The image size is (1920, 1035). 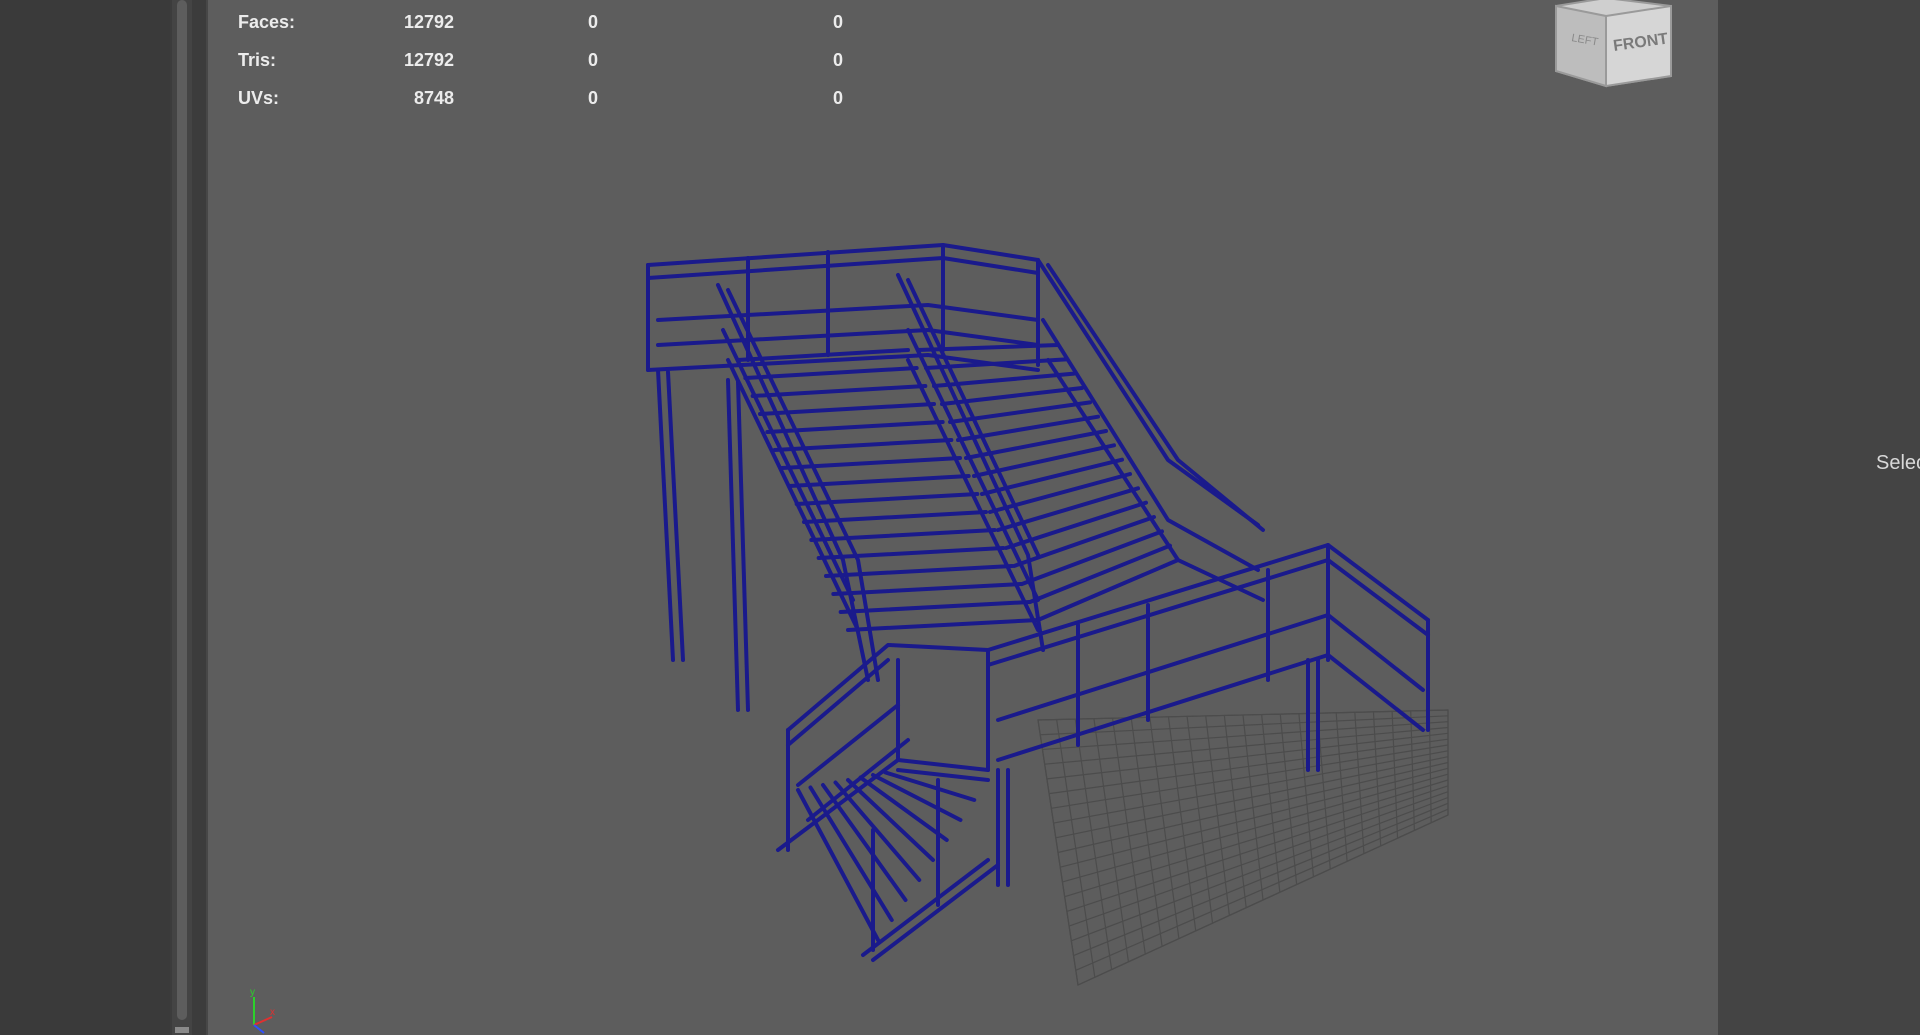 I want to click on axis-gizmo: y x, so click(x=262, y=1010).